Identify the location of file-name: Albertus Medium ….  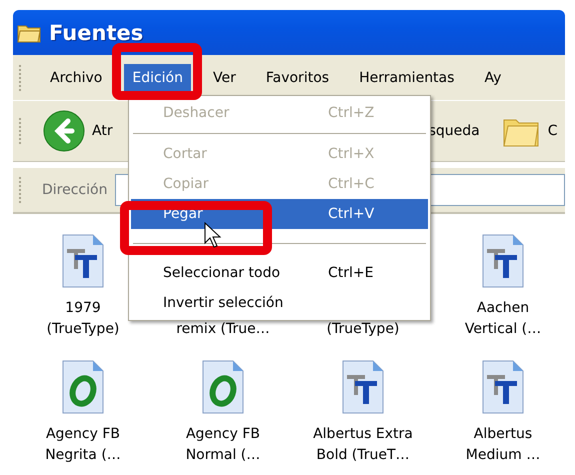
(503, 445).